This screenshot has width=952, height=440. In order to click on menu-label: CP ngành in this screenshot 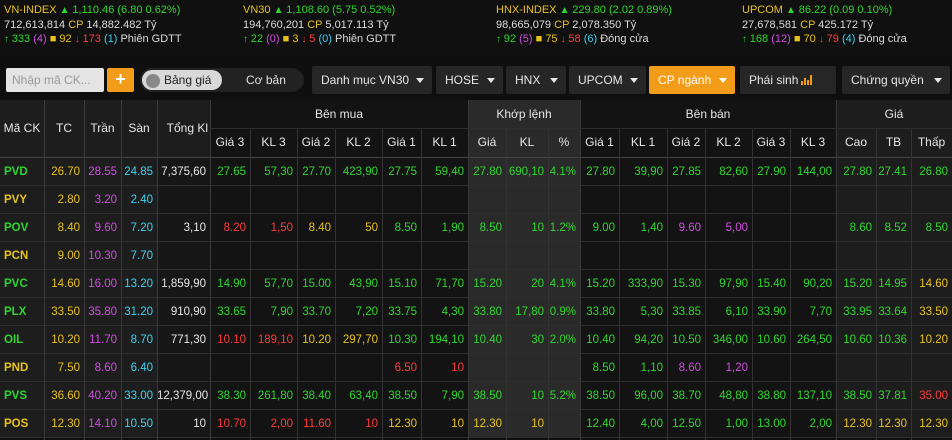, I will do `click(685, 80)`.